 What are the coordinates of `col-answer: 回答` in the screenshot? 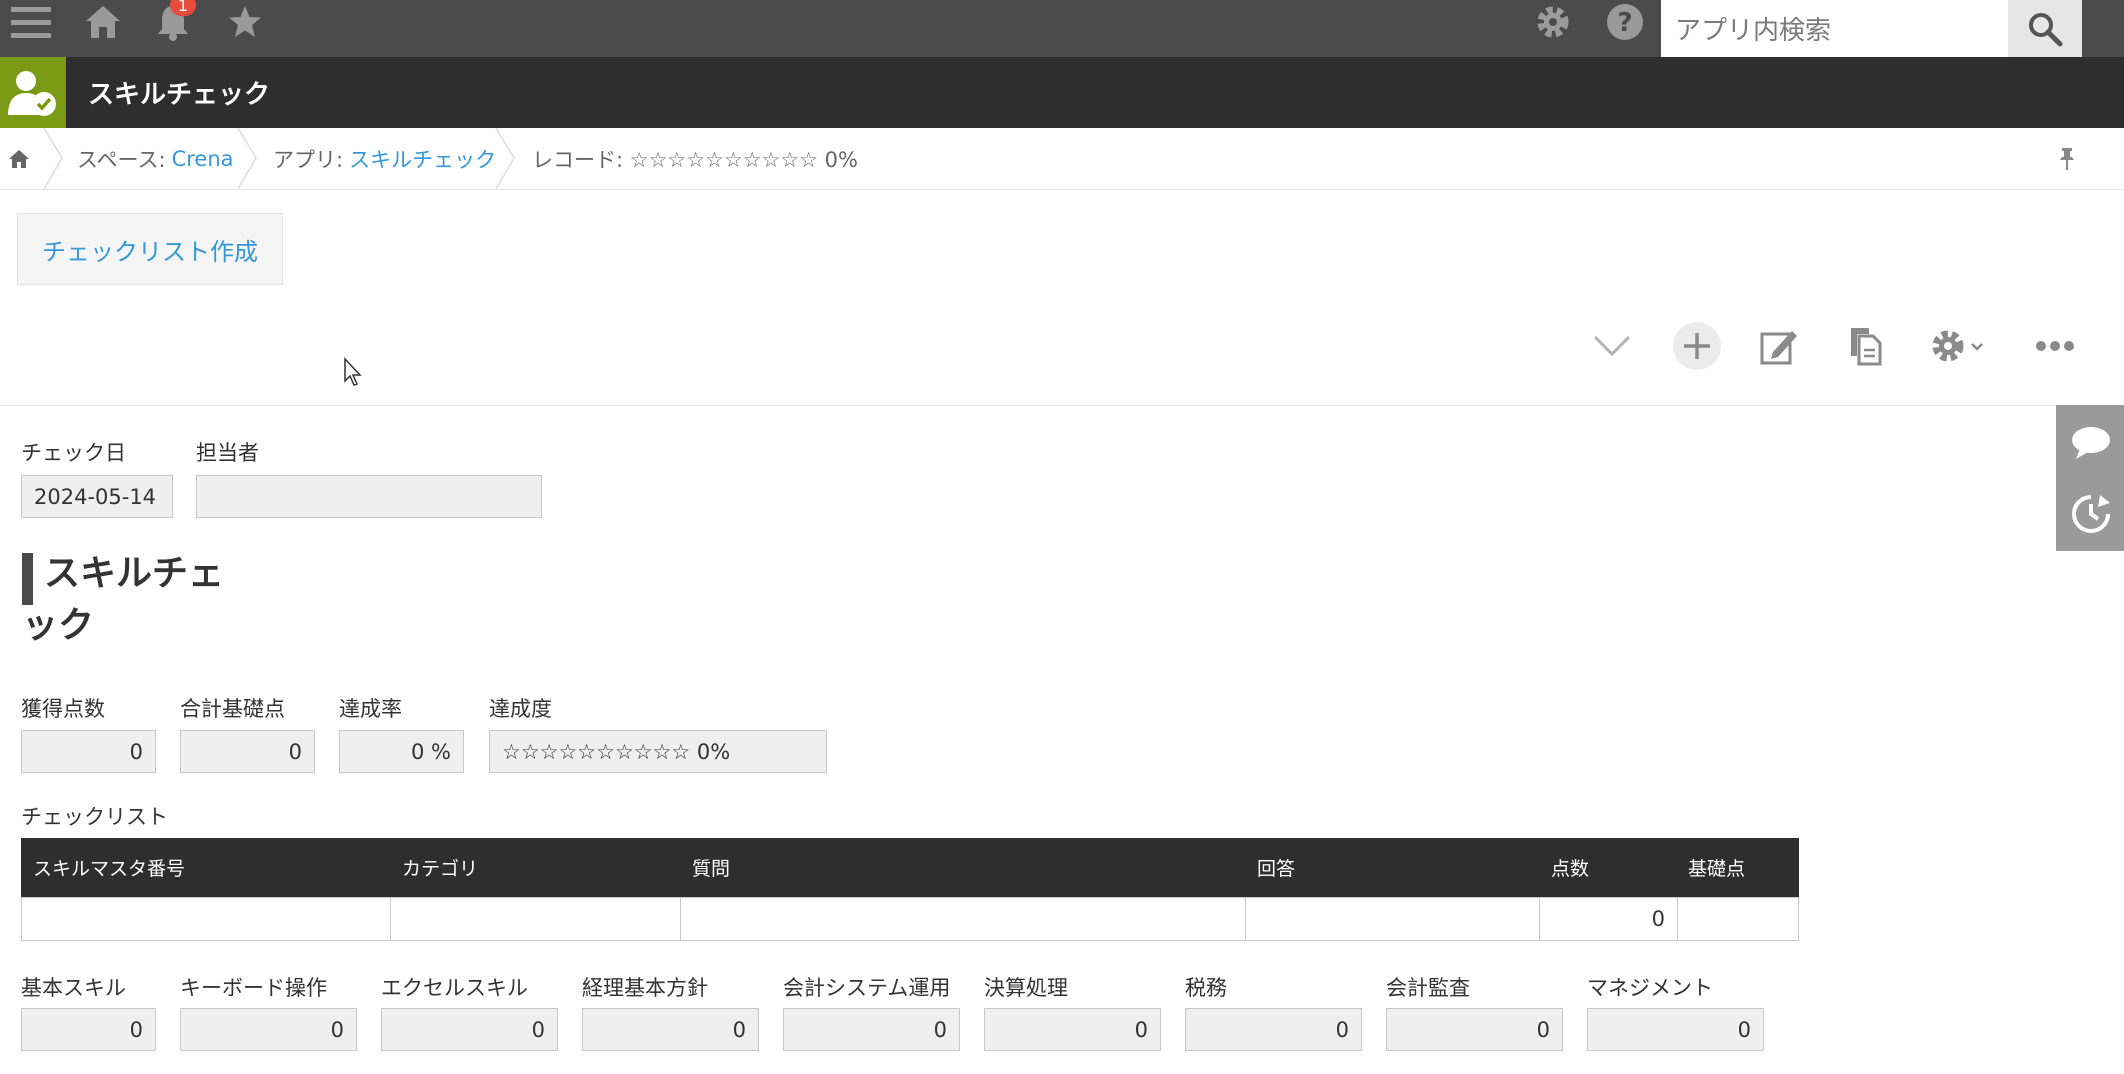 It's located at (1276, 869).